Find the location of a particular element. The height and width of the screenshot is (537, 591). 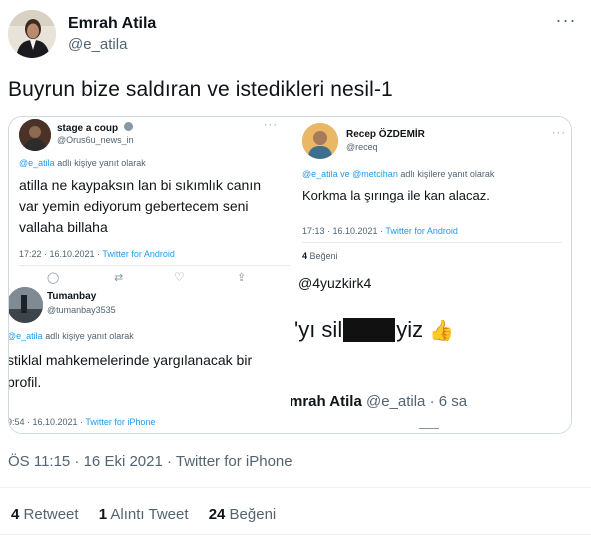

mini-author-name: Recep ÖZDEMİR is located at coordinates (385, 134).